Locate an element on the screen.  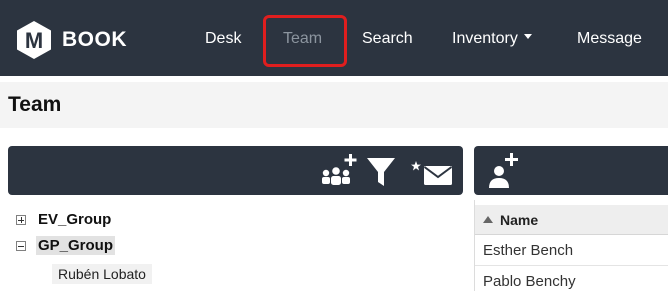
sort-ascending-icon is located at coordinates (488, 219).